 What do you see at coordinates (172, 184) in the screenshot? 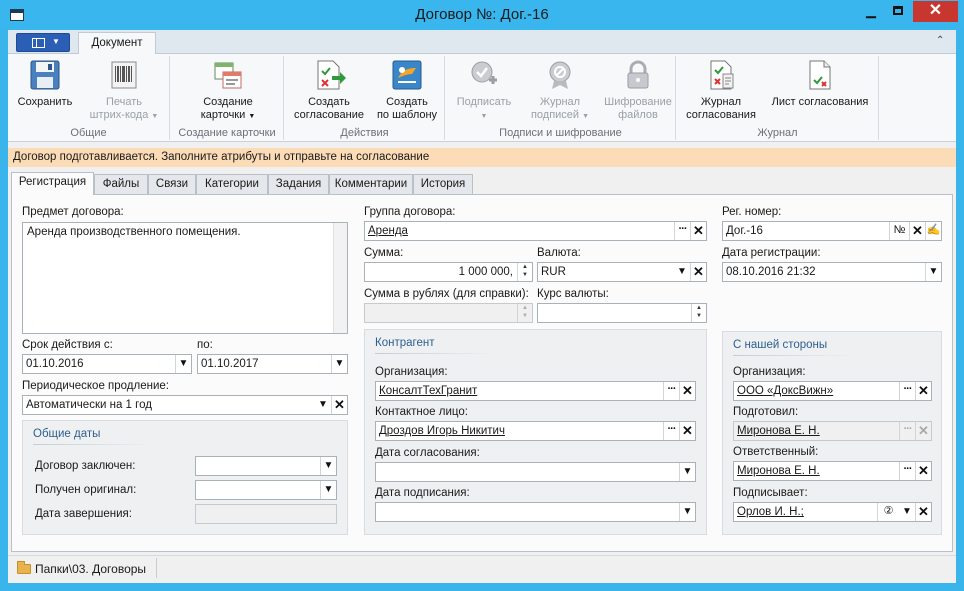
I see `tab-links: Связи` at bounding box center [172, 184].